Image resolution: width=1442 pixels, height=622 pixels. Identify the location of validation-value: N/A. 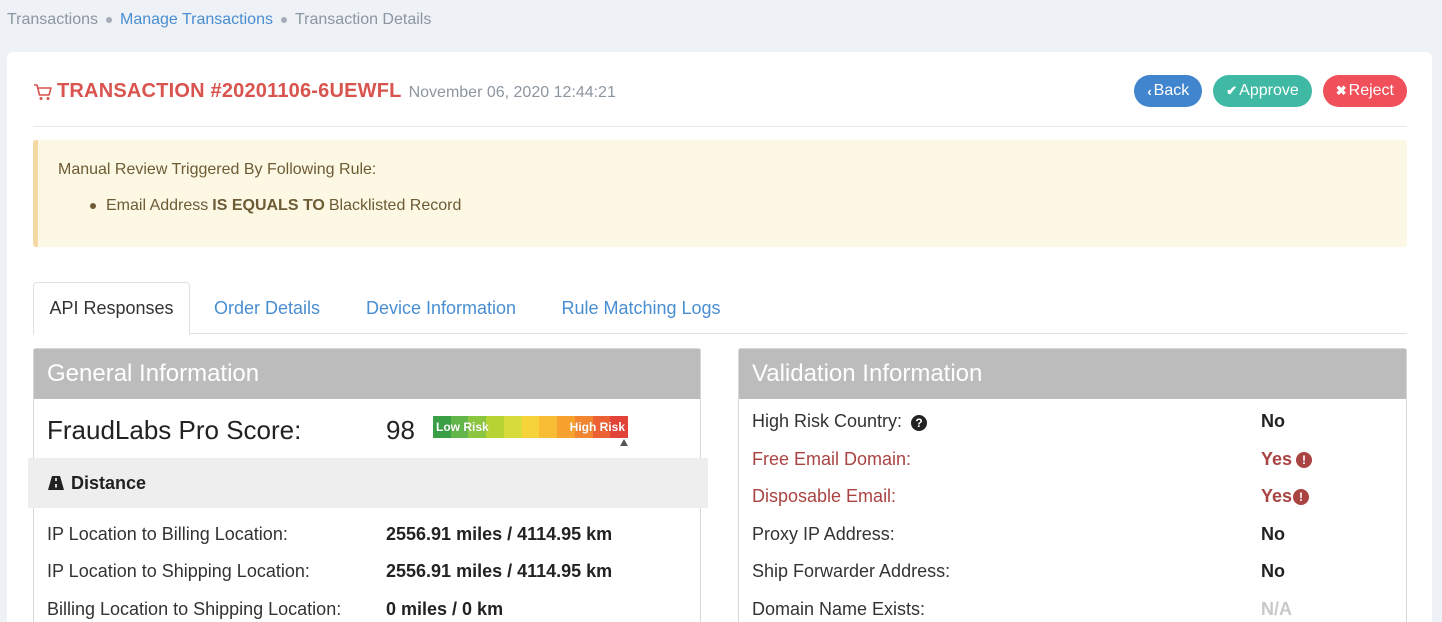
(1276, 609).